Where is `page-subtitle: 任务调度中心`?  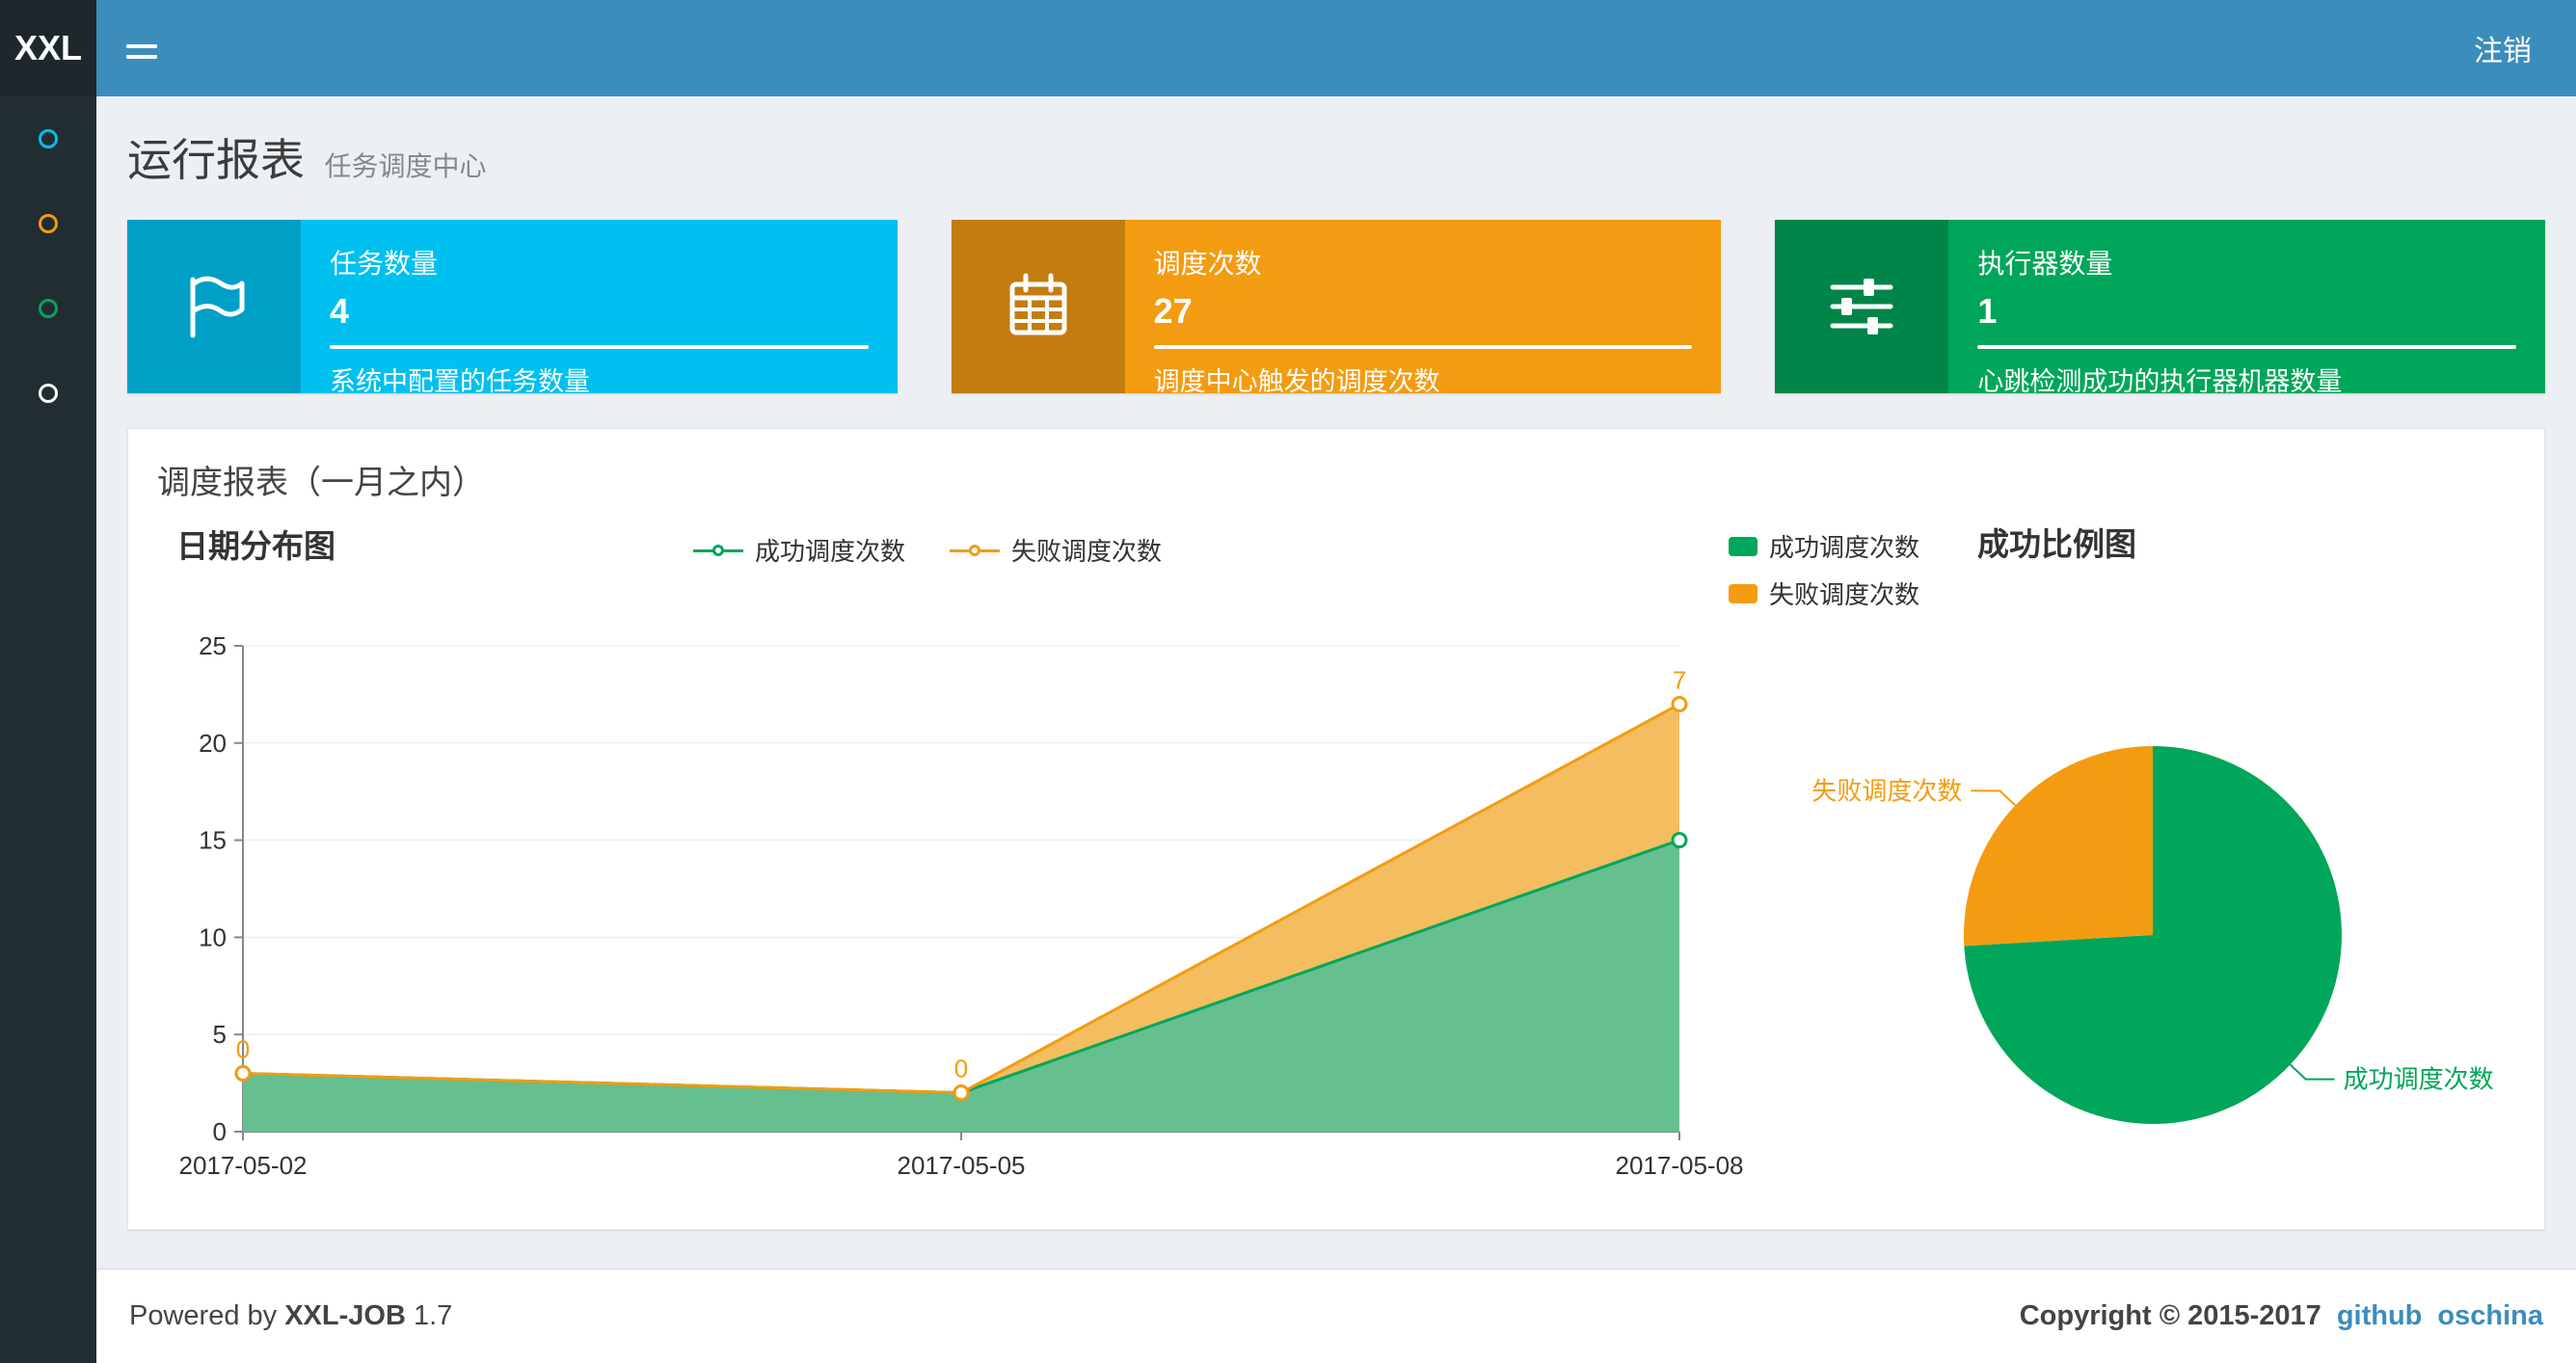
page-subtitle: 任务调度中心 is located at coordinates (405, 166).